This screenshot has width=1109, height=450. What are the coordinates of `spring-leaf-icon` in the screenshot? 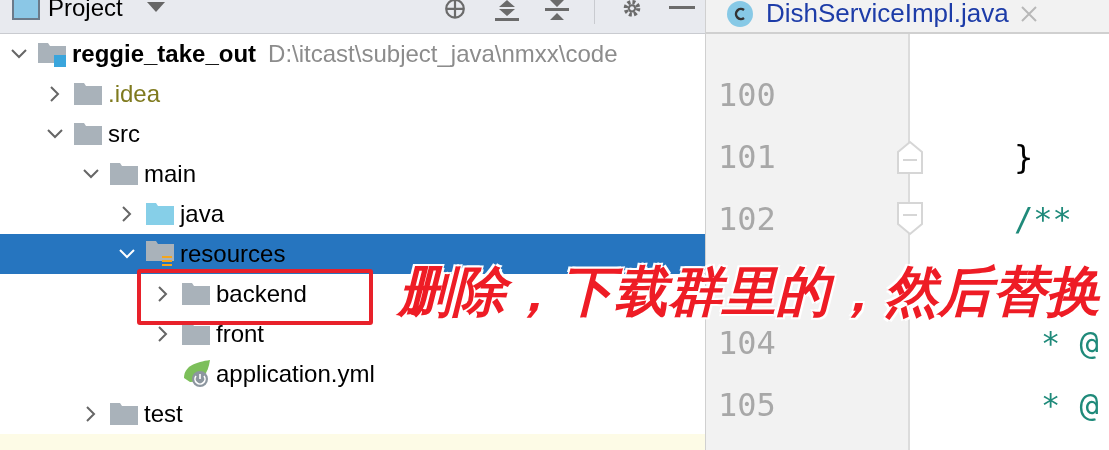 It's located at (197, 374).